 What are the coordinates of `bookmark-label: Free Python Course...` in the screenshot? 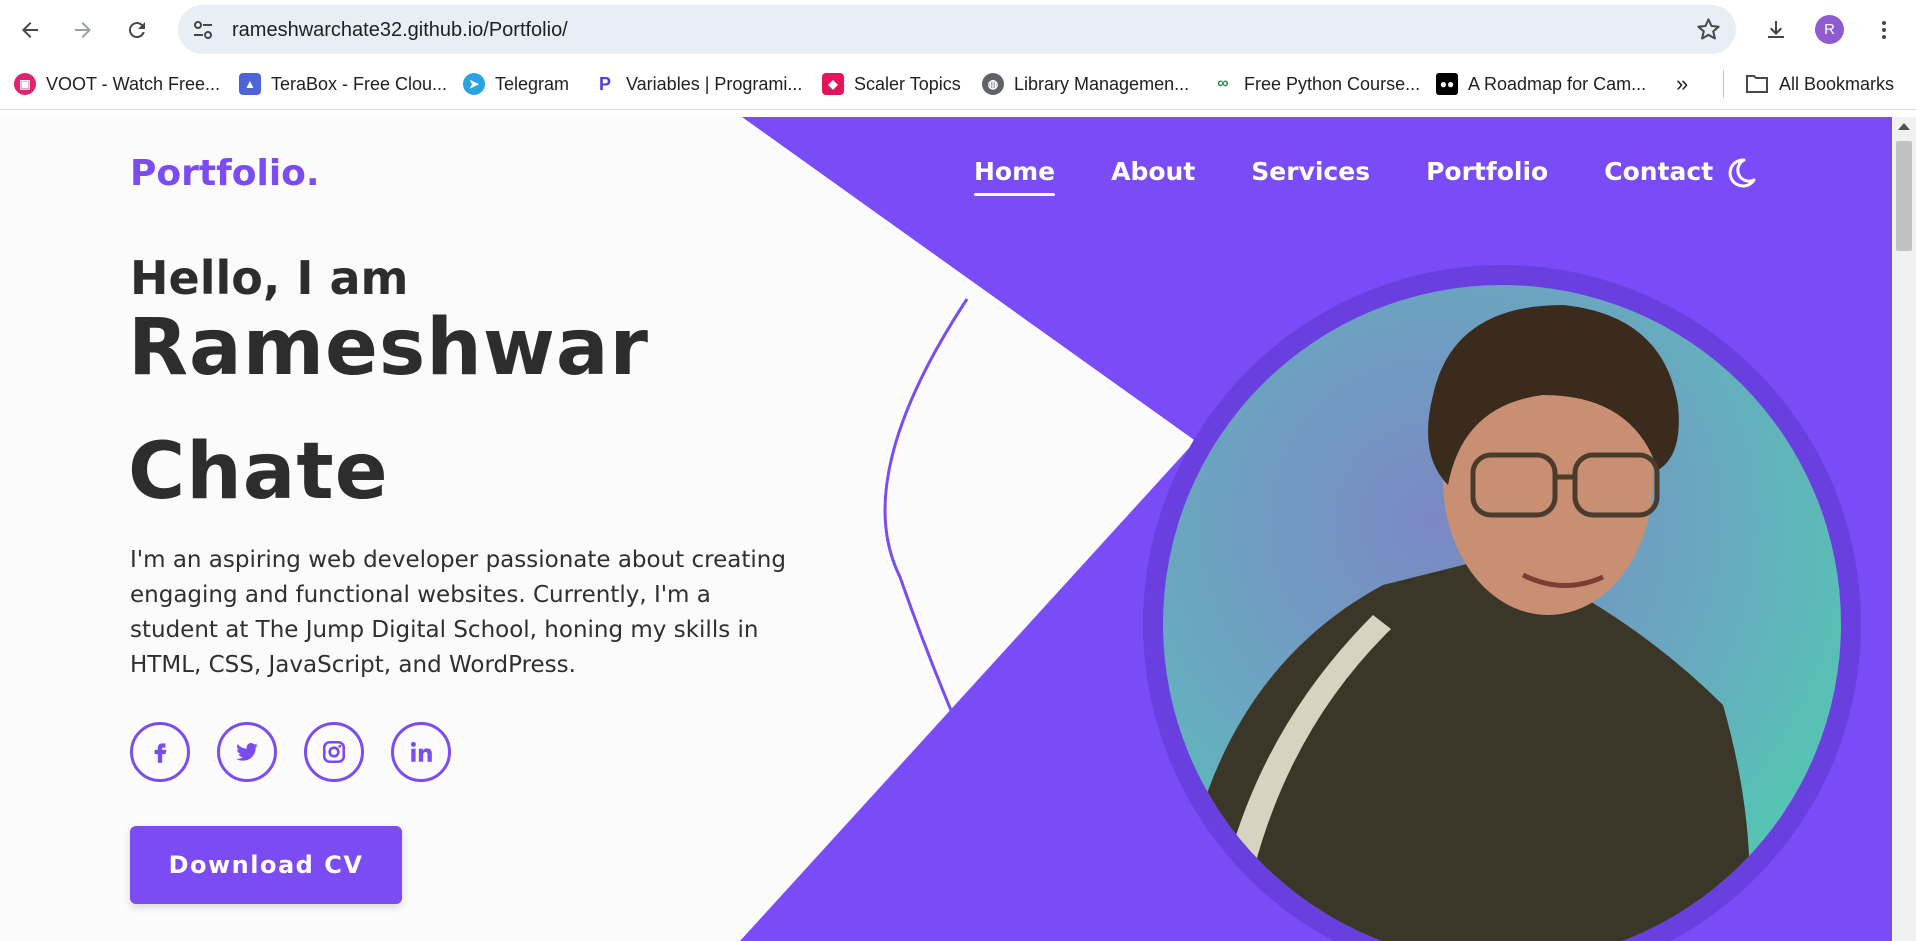 It's located at (1332, 83).